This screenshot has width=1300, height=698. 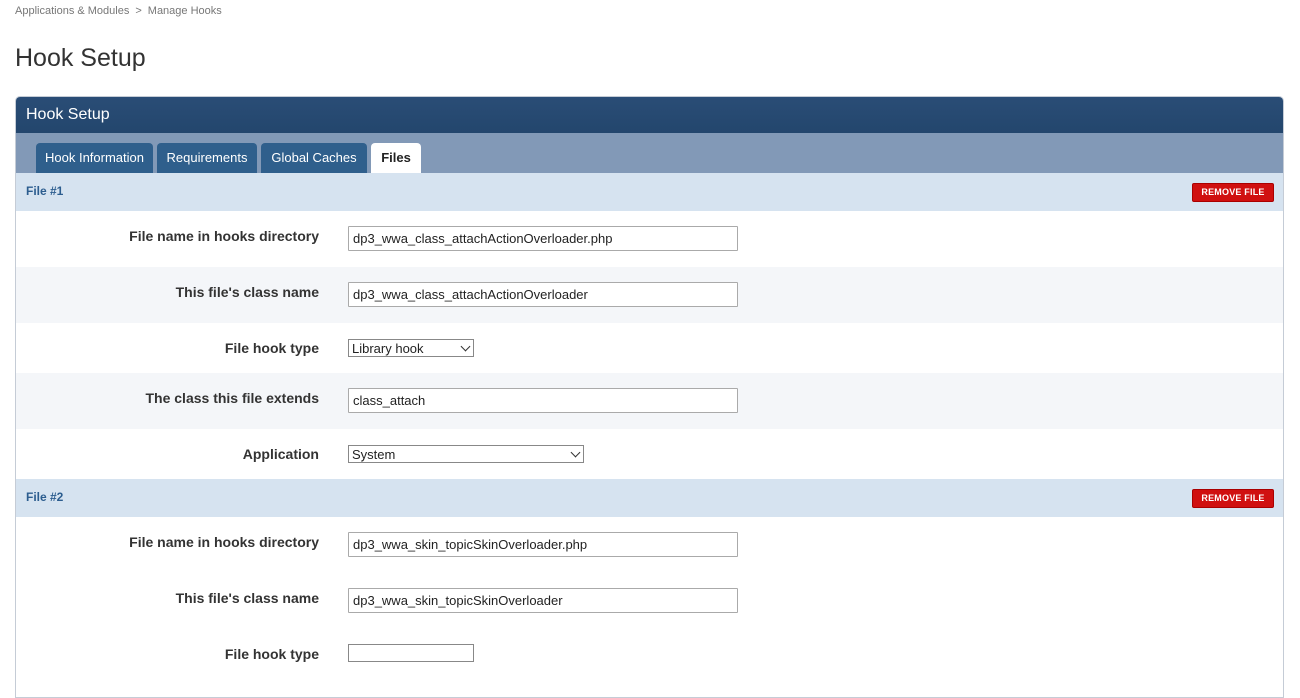 I want to click on tab-hook-information: Hook Information, so click(x=94, y=158).